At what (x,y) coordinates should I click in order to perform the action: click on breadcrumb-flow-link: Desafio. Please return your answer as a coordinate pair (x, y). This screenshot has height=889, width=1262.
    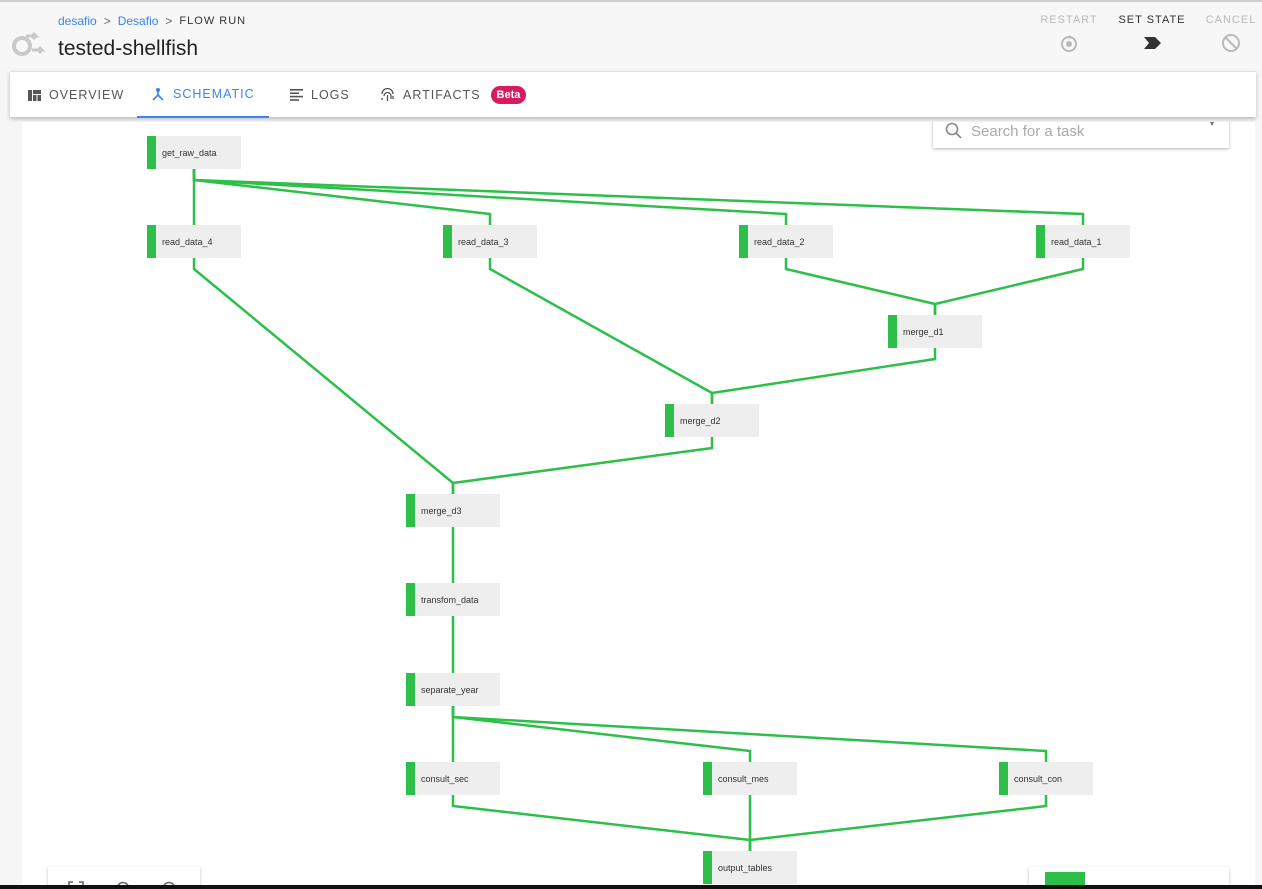
    Looking at the image, I should click on (138, 21).